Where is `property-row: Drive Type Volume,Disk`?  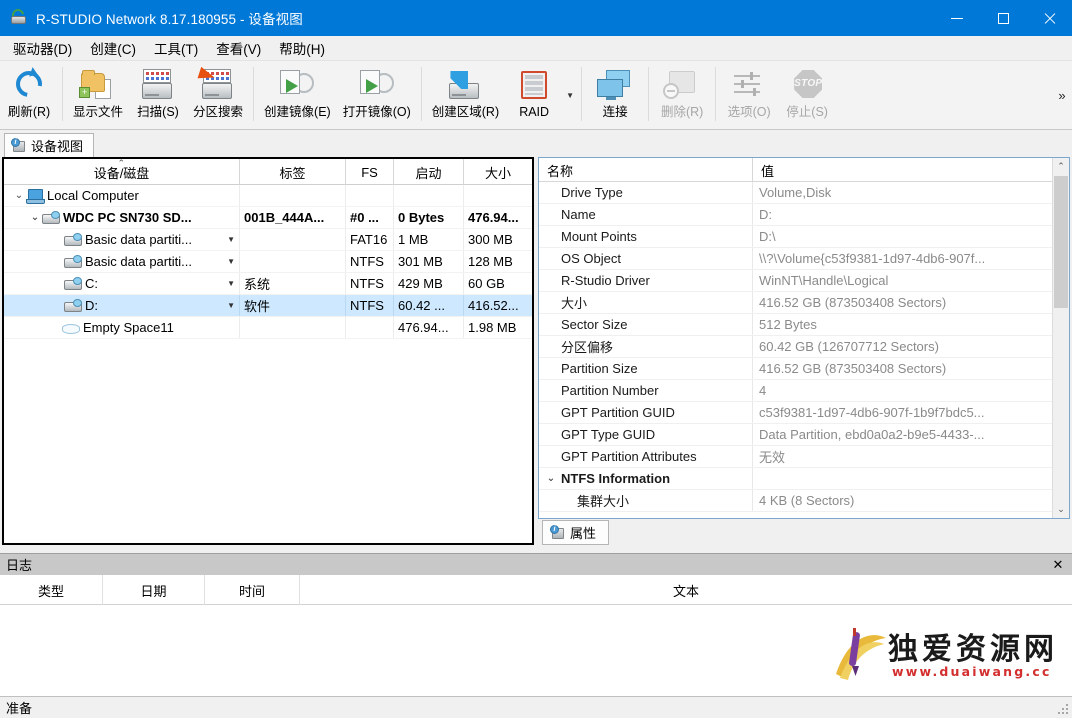
property-row: Drive Type Volume,Disk is located at coordinates (804, 193).